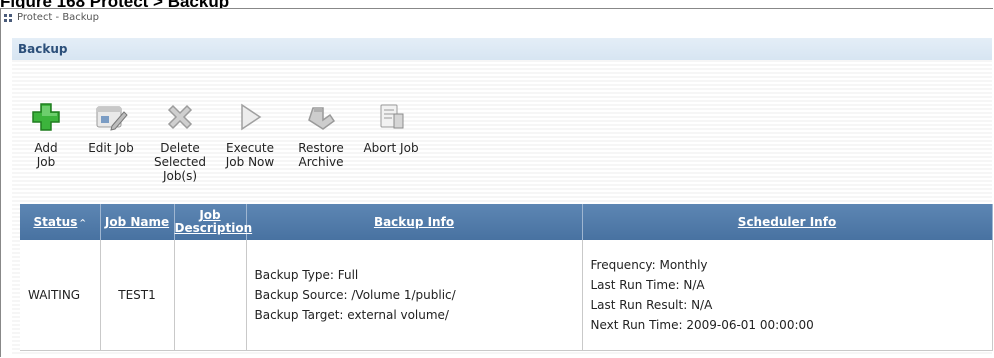  I want to click on column-header-job-description: Job Description, so click(213, 222).